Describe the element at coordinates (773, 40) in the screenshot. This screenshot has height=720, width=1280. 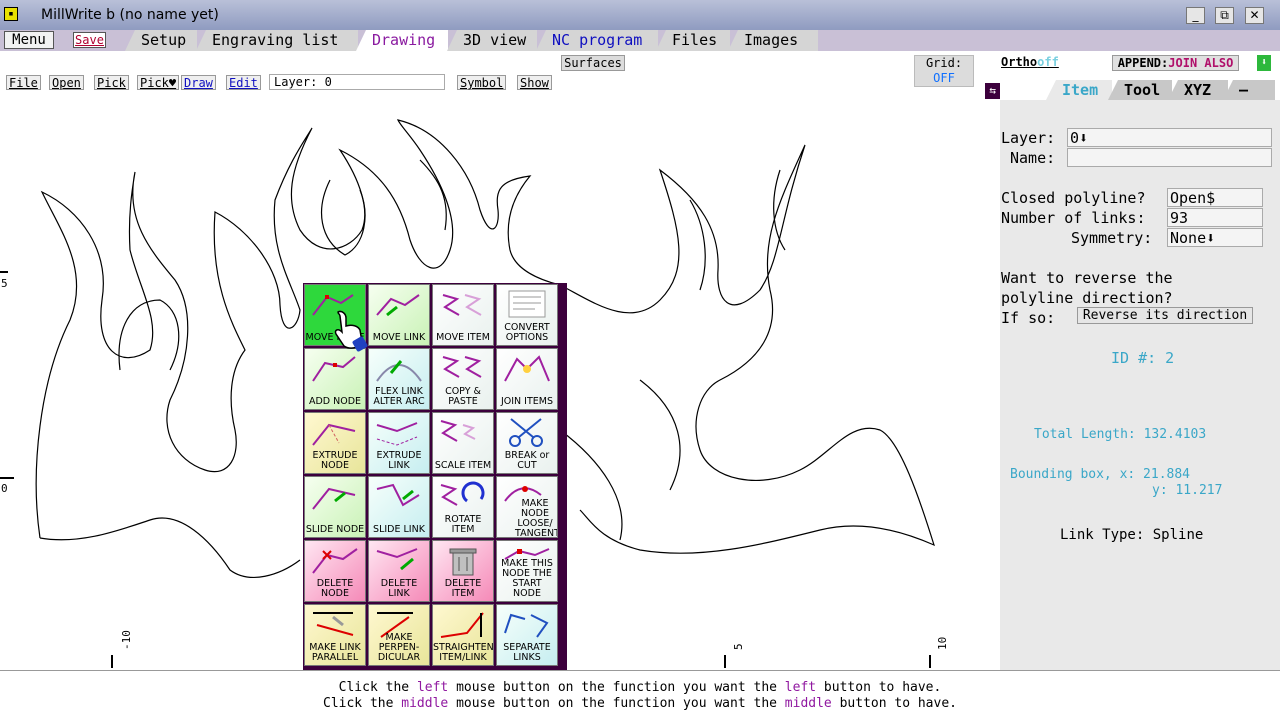
I see `tab-images: Images` at that location.